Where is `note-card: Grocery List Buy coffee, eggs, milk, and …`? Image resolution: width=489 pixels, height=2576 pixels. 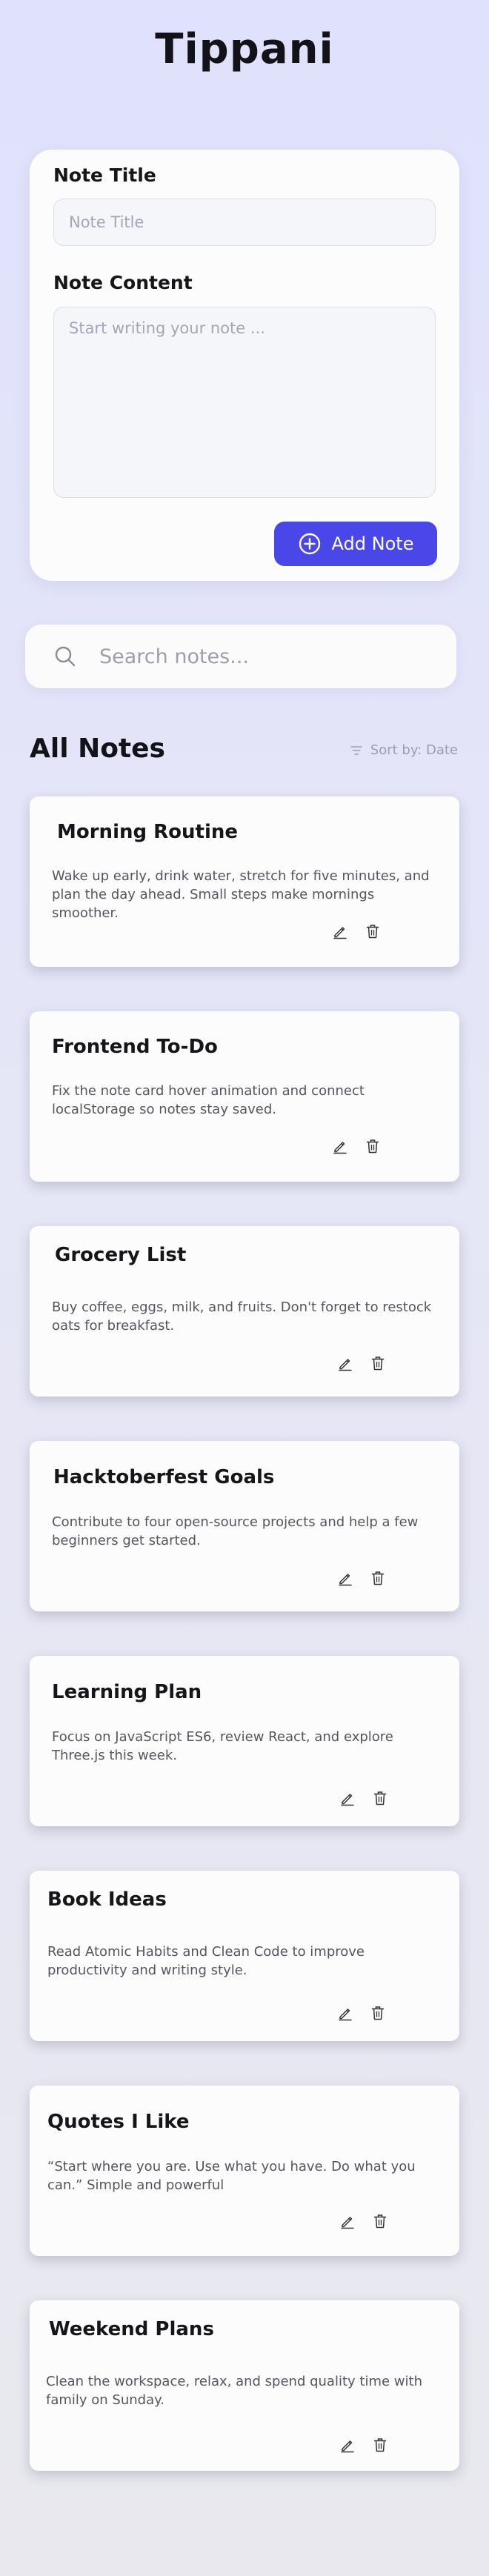 note-card: Grocery List Buy coffee, eggs, milk, and … is located at coordinates (245, 1311).